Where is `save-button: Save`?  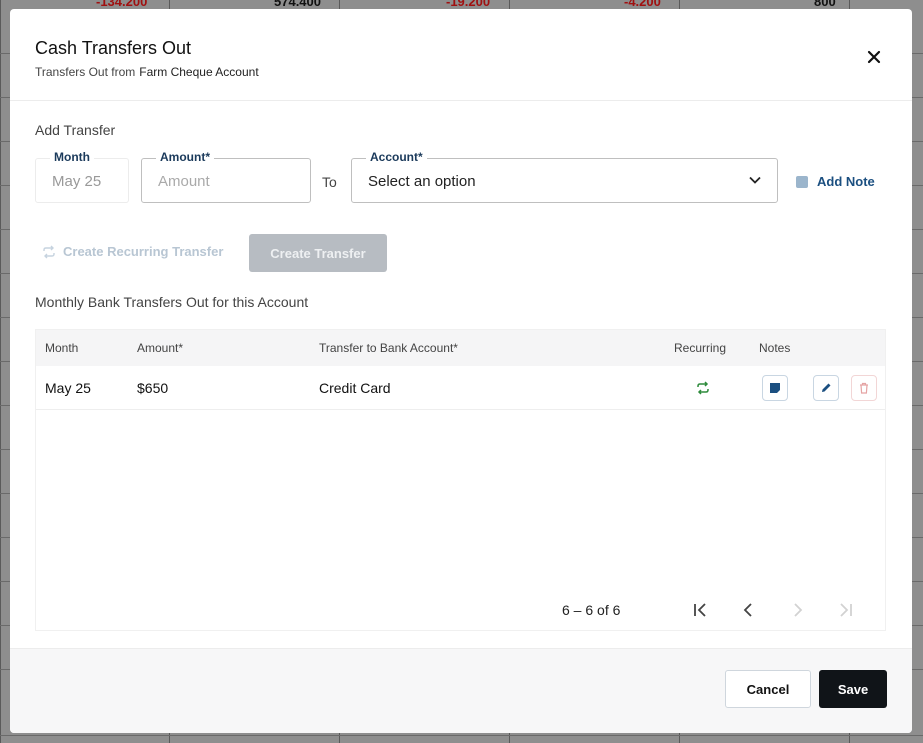
save-button: Save is located at coordinates (853, 689).